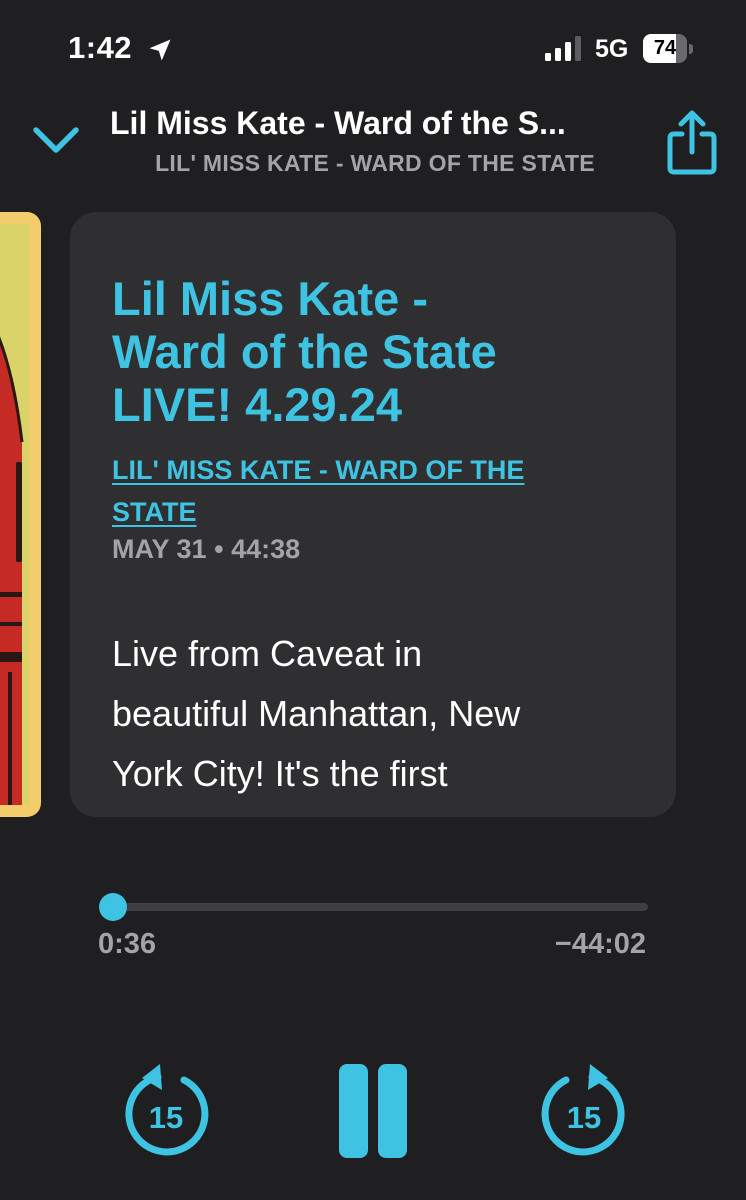  I want to click on pause-button, so click(373, 1111).